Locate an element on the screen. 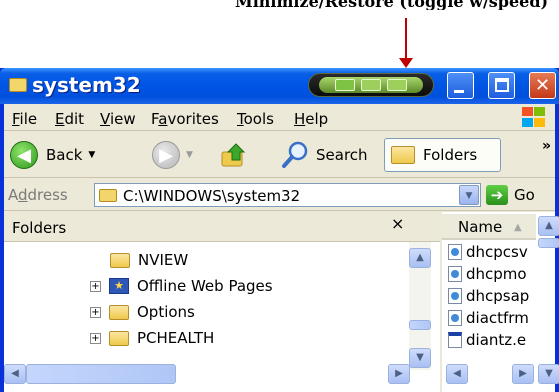  menu-favorites: Favorites is located at coordinates (185, 119).